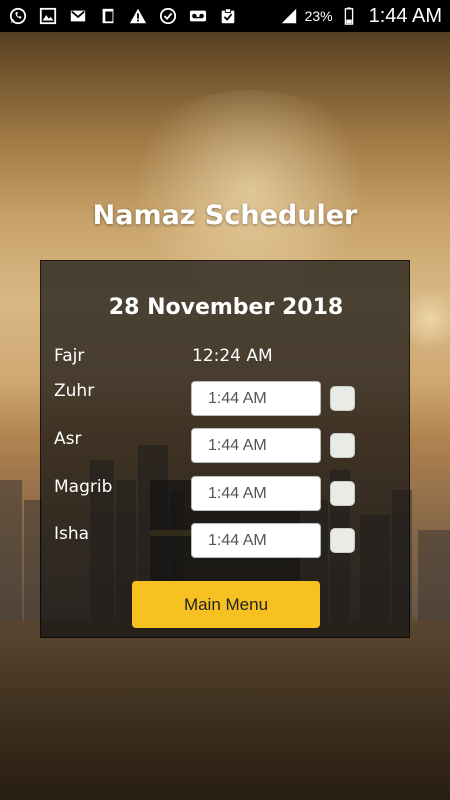 The image size is (450, 800). Describe the element at coordinates (68, 439) in the screenshot. I see `prayer-label-asr: Asr` at that location.